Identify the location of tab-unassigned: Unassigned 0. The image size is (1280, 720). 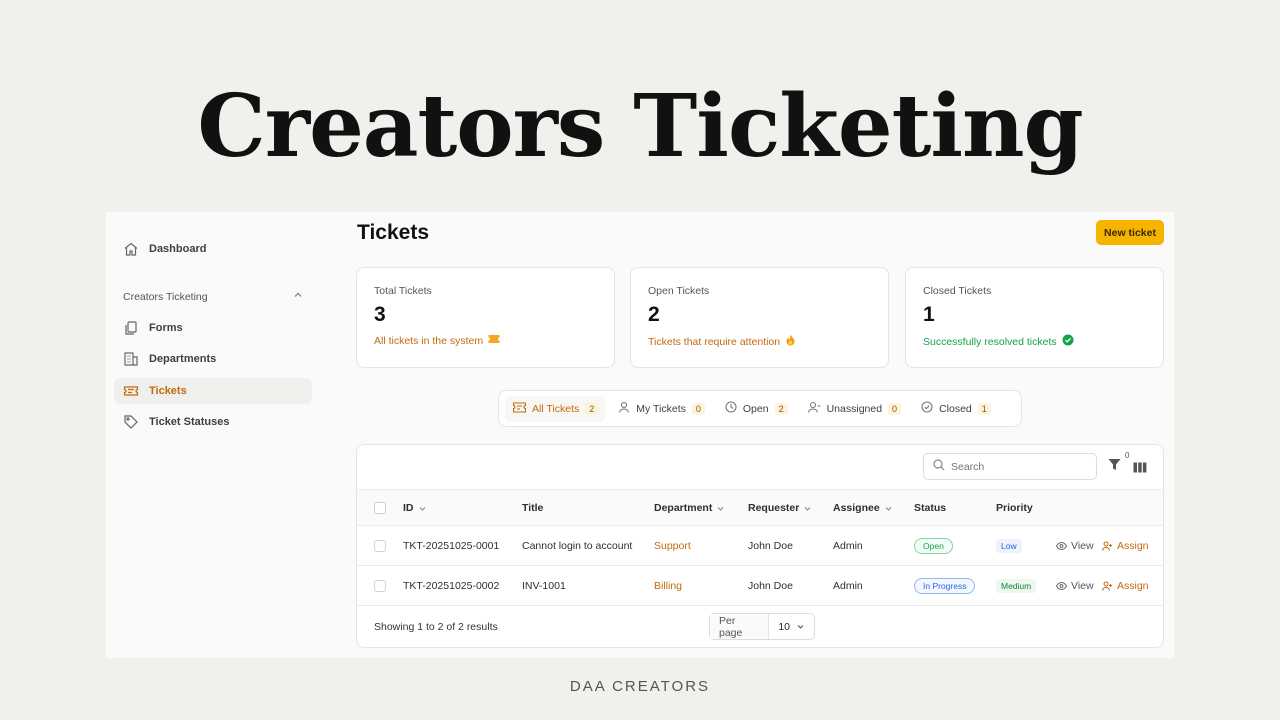
(854, 409).